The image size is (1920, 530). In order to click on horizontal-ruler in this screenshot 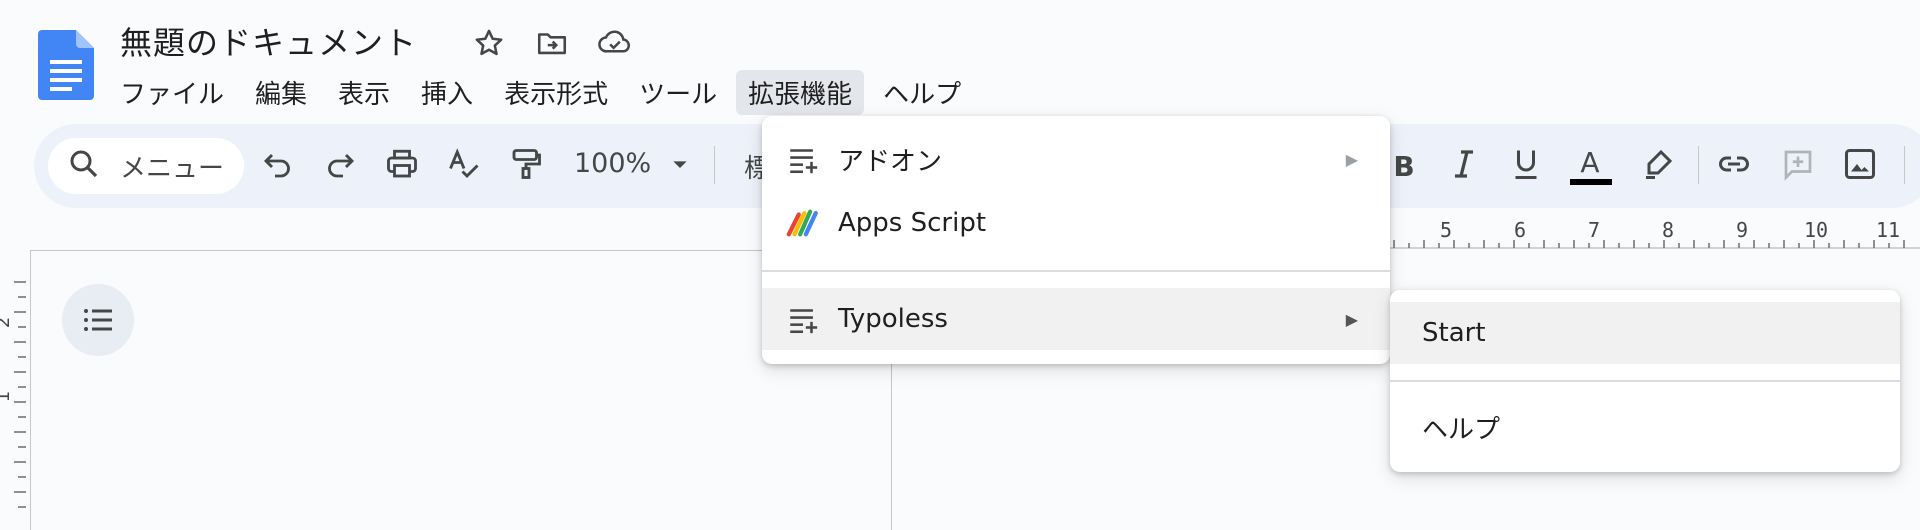, I will do `click(1655, 232)`.